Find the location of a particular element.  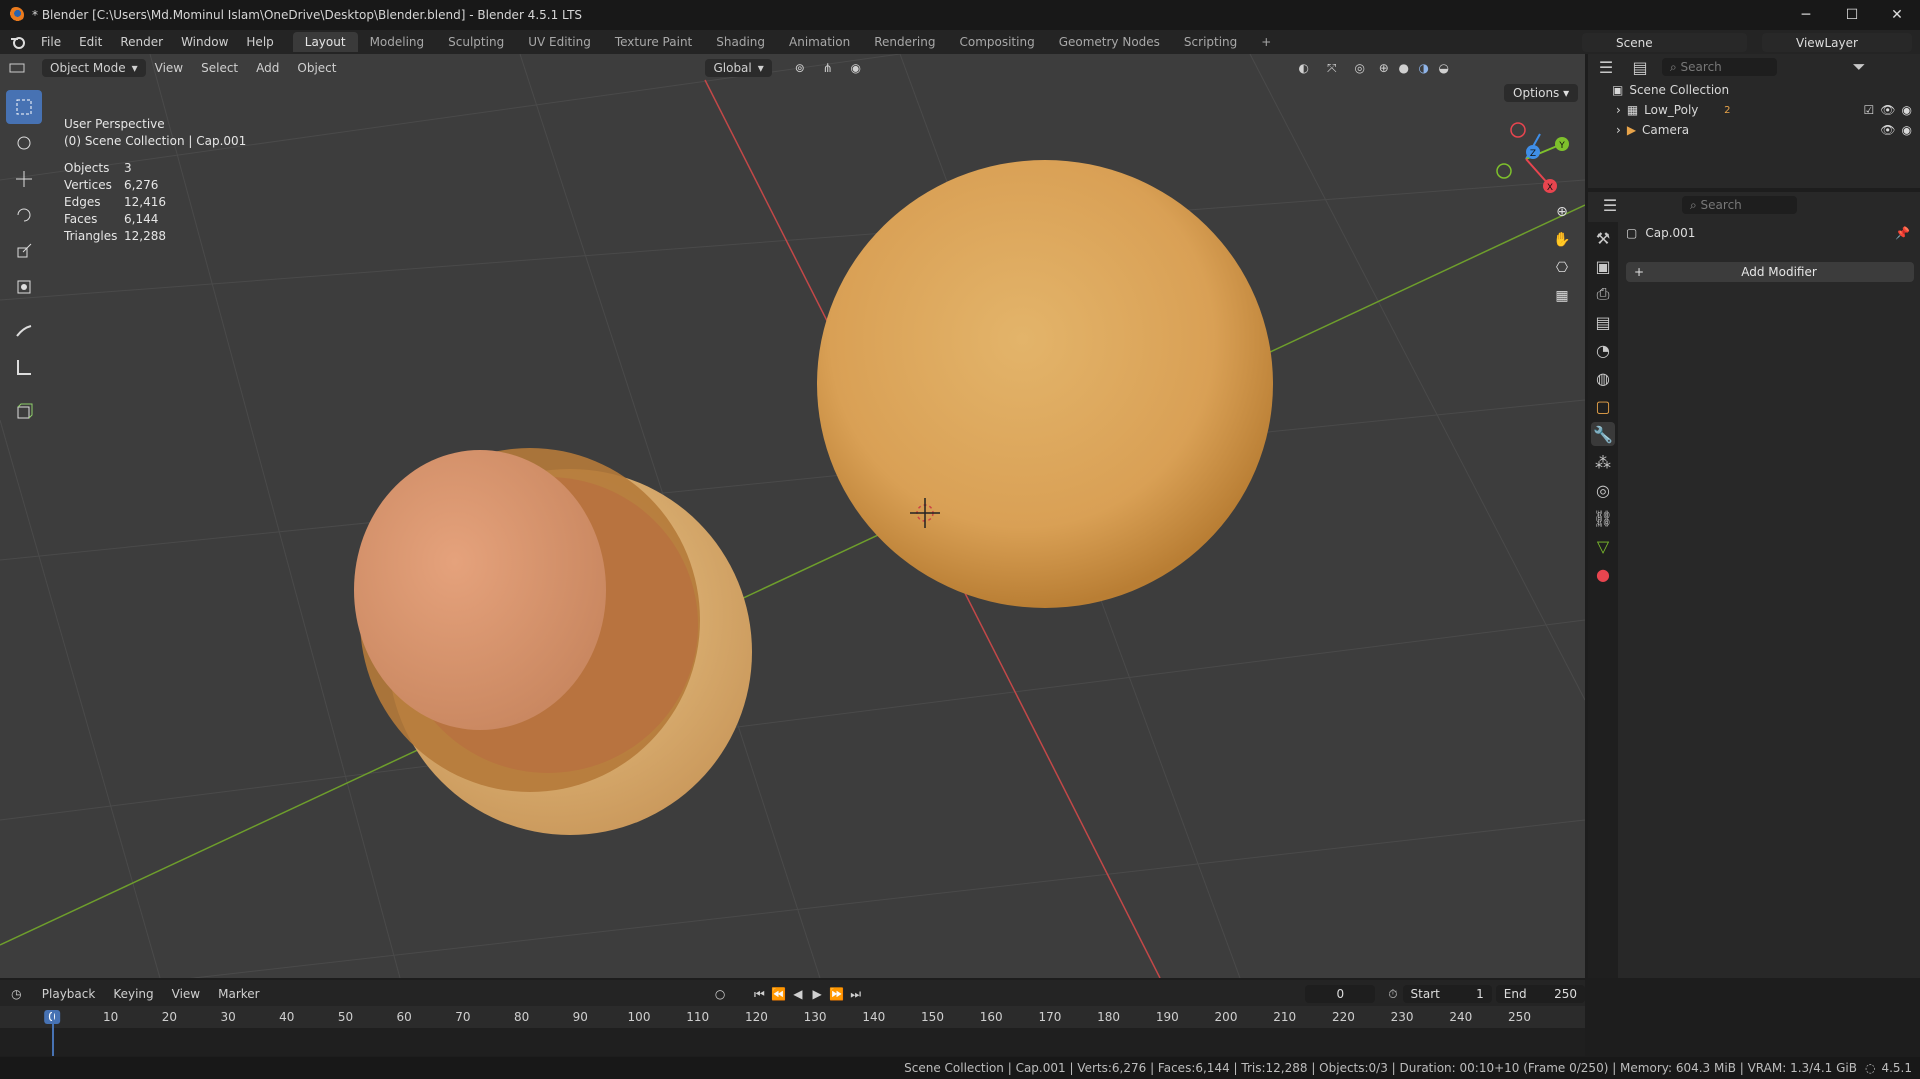

filter-icon: ⏷ is located at coordinates (1859, 67).